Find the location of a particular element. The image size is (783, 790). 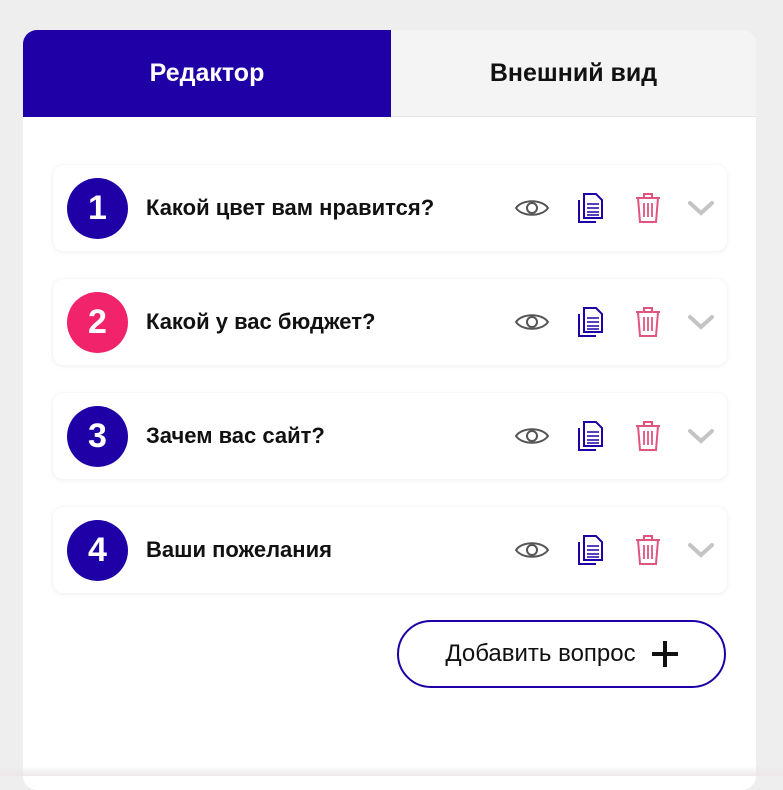

question-number-badge: 1 is located at coordinates (97, 208).